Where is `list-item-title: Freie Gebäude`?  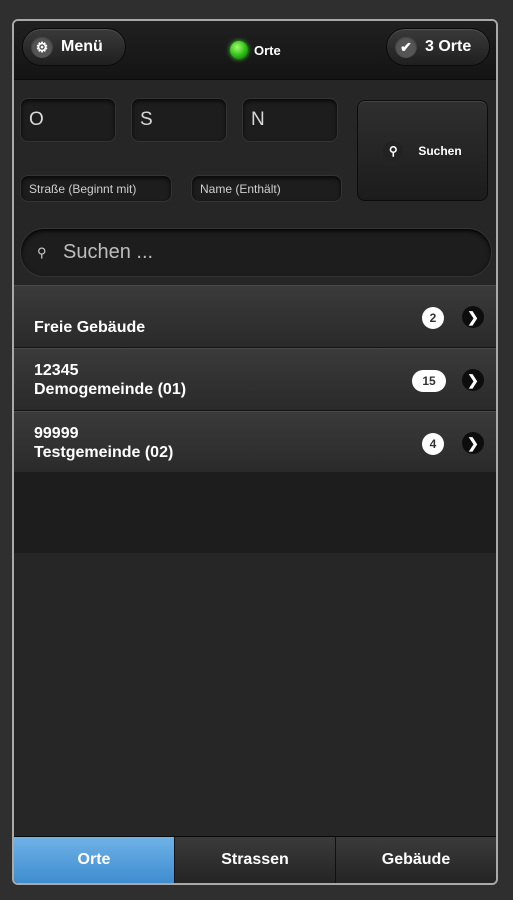
list-item-title: Freie Gebäude is located at coordinates (90, 327).